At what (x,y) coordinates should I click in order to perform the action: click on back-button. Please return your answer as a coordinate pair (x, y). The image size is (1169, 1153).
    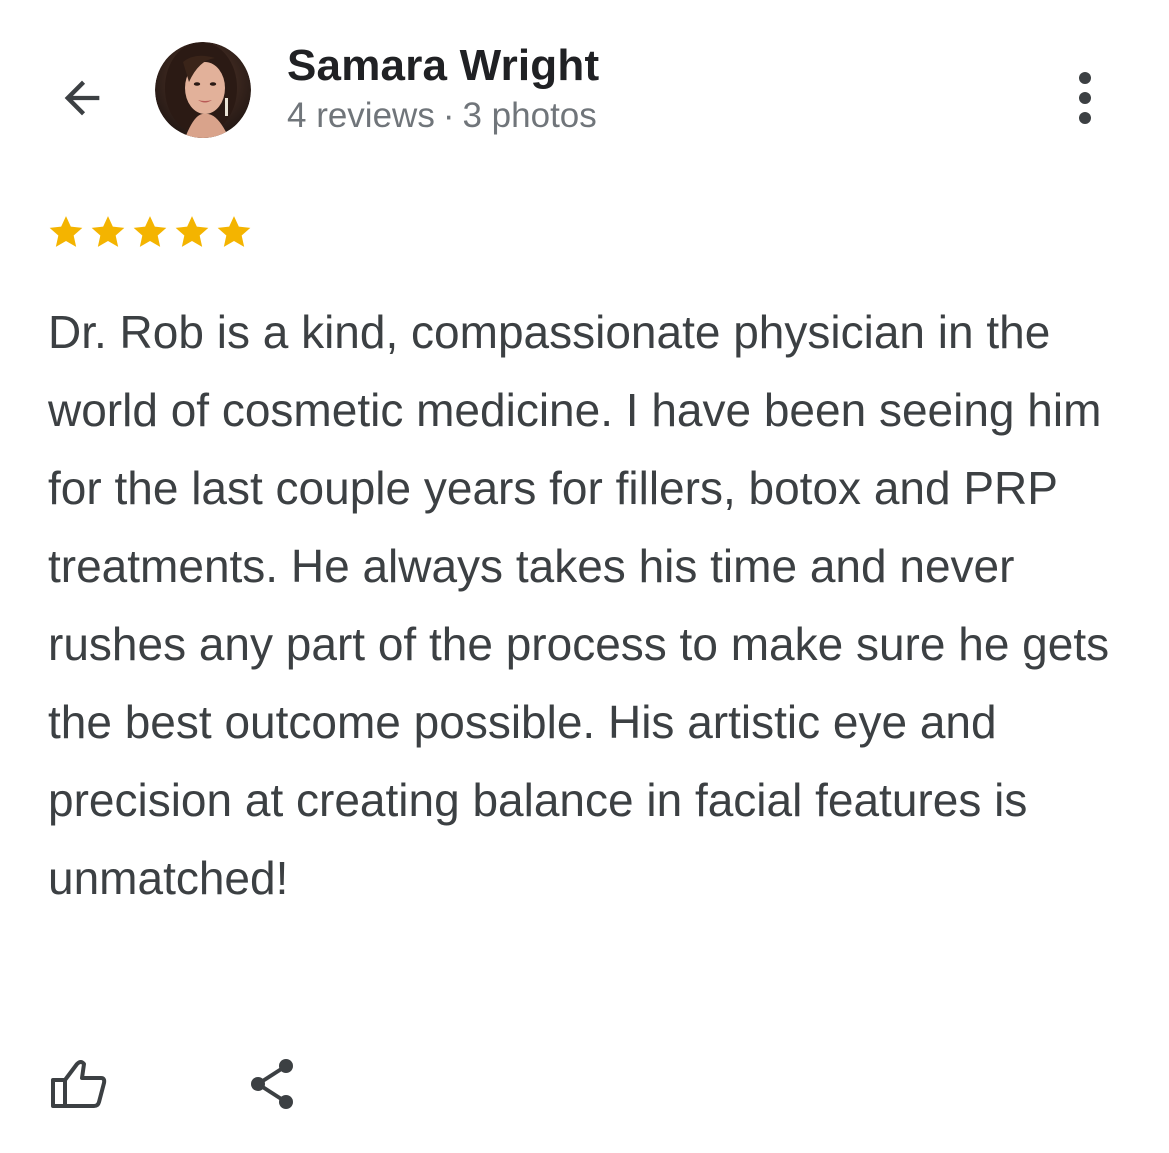
    Looking at the image, I should click on (82, 98).